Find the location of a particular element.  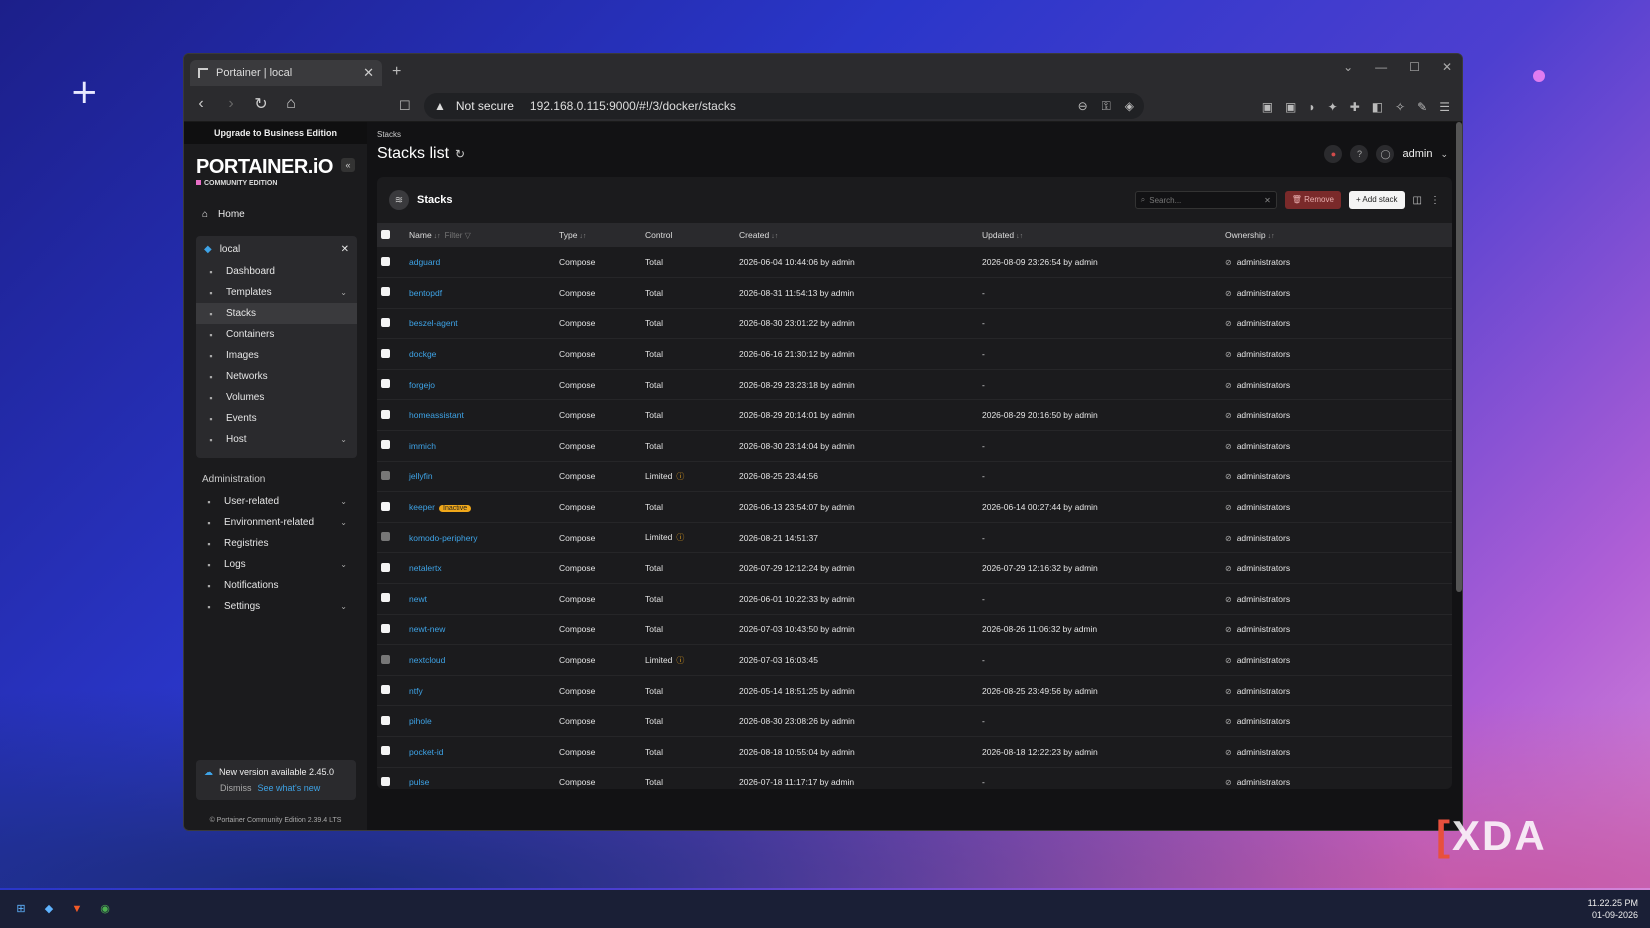

sidebar-item-host: ▪ Host ⌄ is located at coordinates (276, 439).